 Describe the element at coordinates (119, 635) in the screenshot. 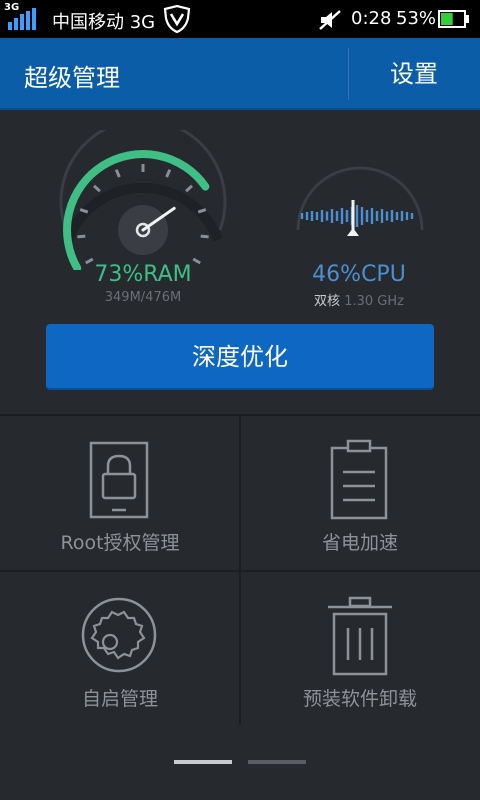

I see `gear-icon` at that location.